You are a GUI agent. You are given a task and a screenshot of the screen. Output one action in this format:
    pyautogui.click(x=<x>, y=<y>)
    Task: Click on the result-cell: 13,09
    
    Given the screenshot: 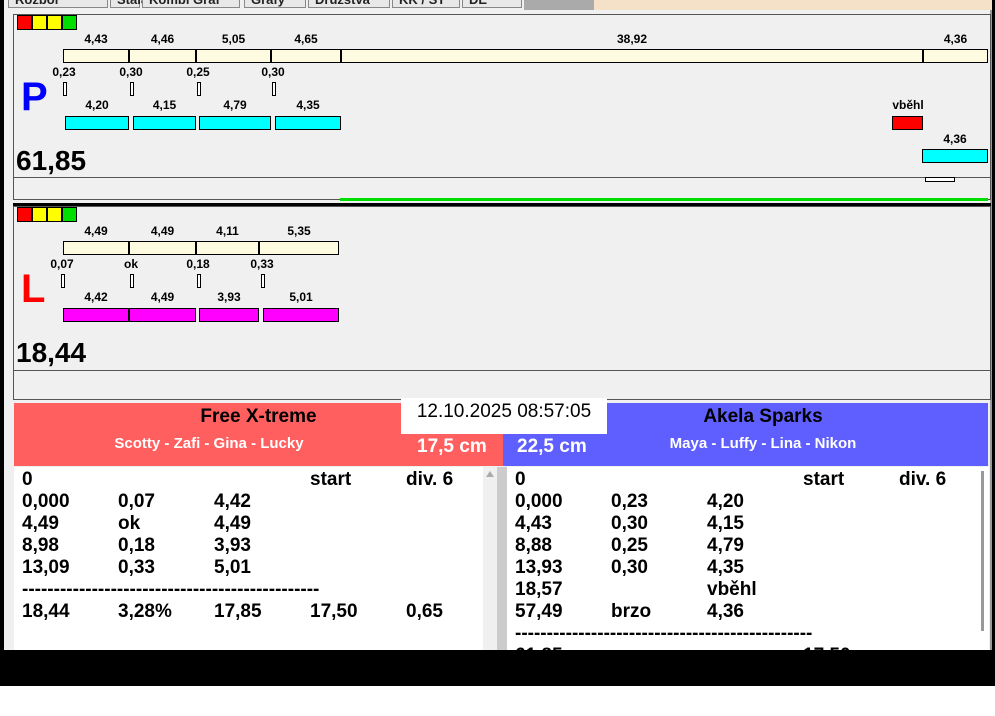 What is the action you would take?
    pyautogui.click(x=46, y=567)
    